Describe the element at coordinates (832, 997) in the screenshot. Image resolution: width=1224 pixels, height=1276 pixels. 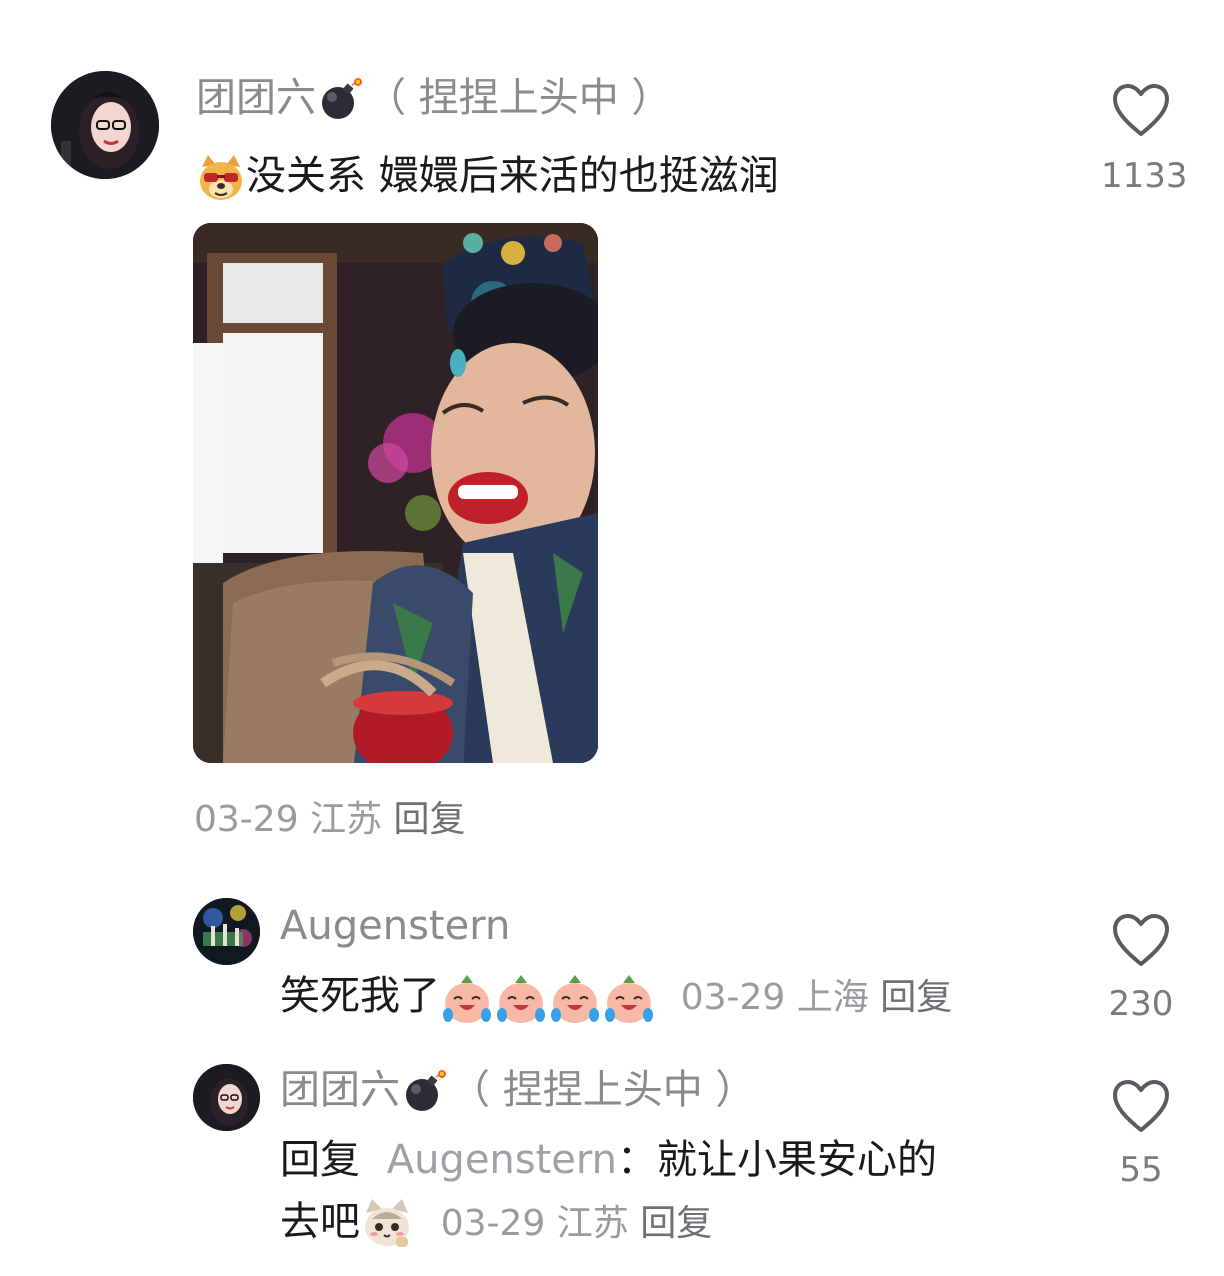
I see `comment-location: 上海` at that location.